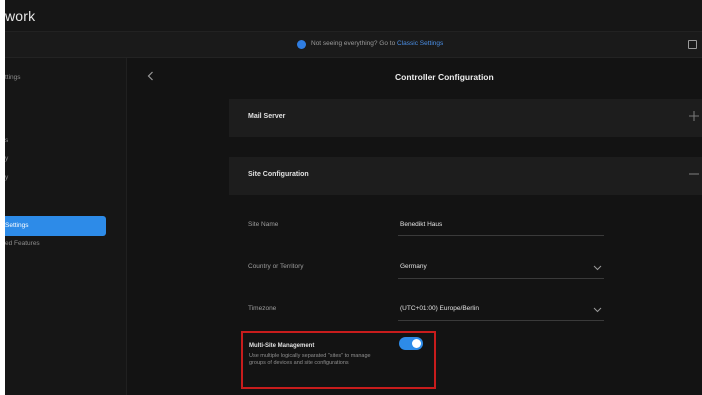 The image size is (702, 395). What do you see at coordinates (263, 224) in the screenshot?
I see `site-name-label: Site Name` at bounding box center [263, 224].